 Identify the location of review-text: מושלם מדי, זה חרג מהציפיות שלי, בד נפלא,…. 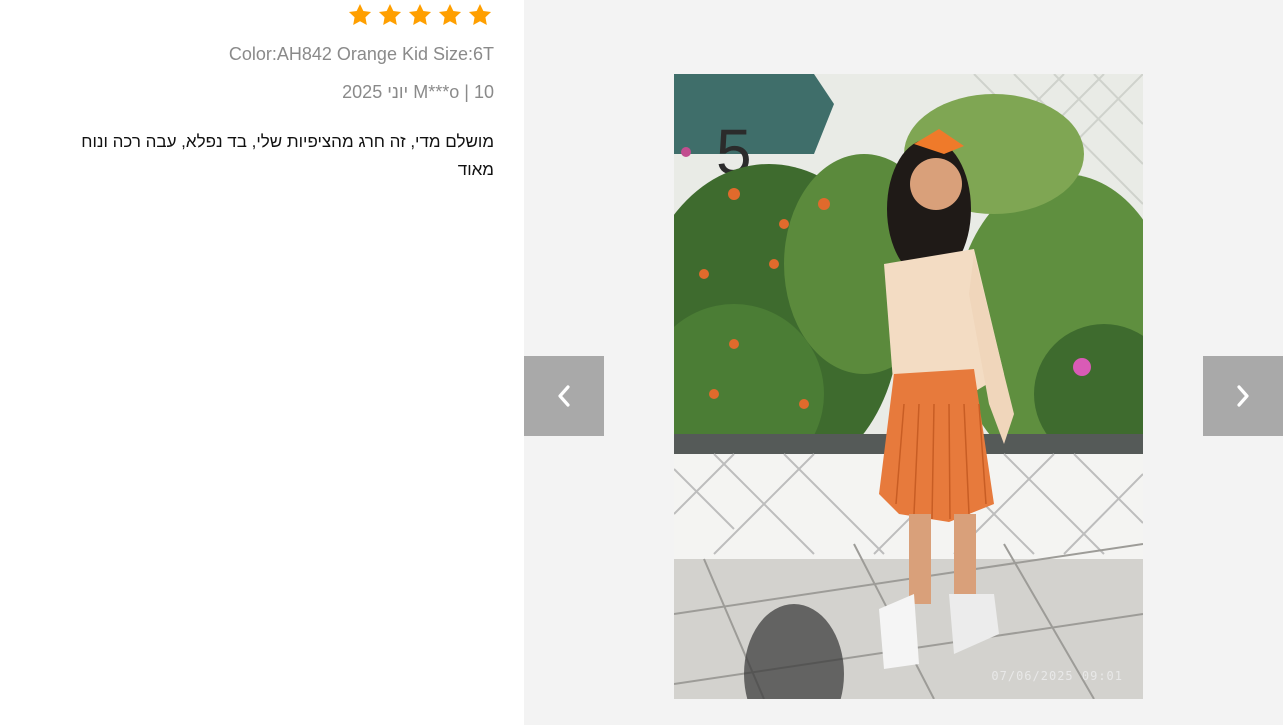
(287, 155).